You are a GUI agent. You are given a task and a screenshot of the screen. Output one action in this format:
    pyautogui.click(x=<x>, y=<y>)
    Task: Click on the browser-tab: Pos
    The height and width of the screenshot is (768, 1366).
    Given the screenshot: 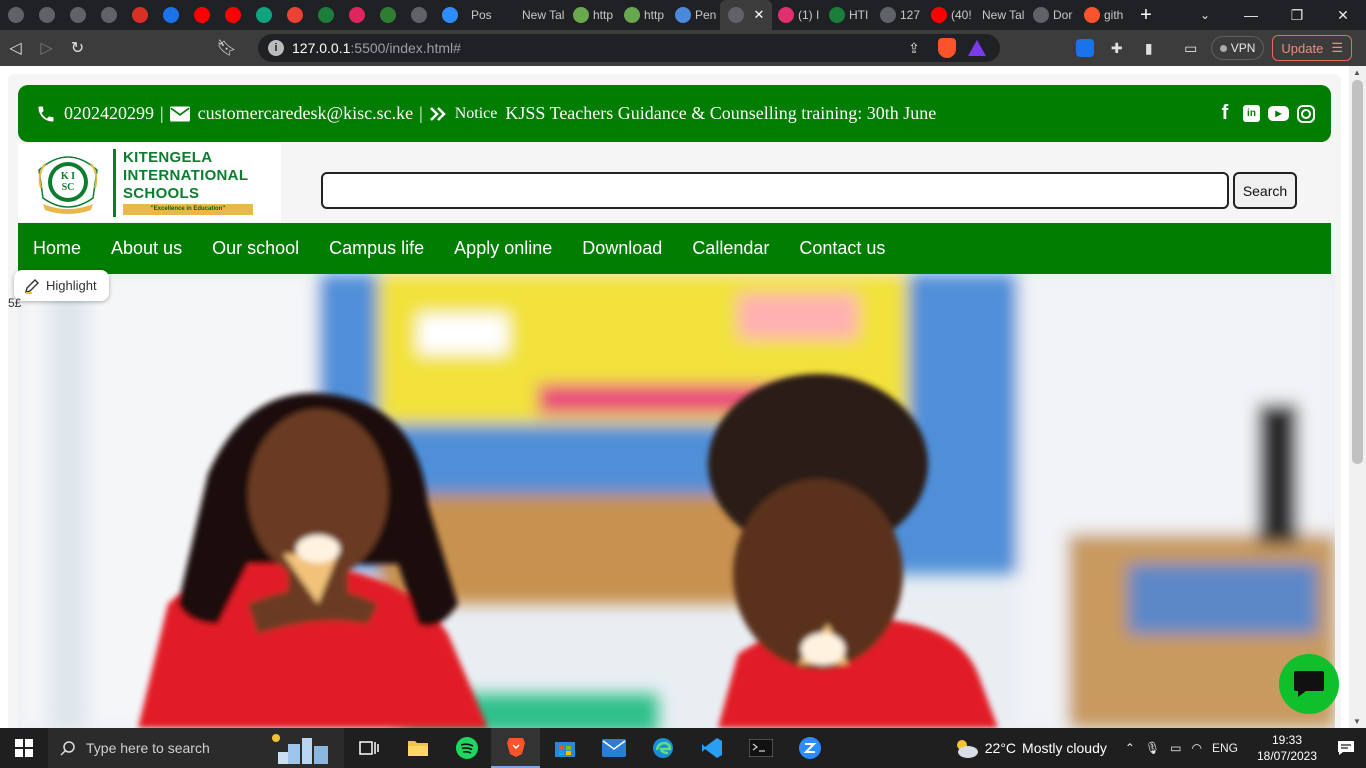 What is the action you would take?
    pyautogui.click(x=490, y=15)
    